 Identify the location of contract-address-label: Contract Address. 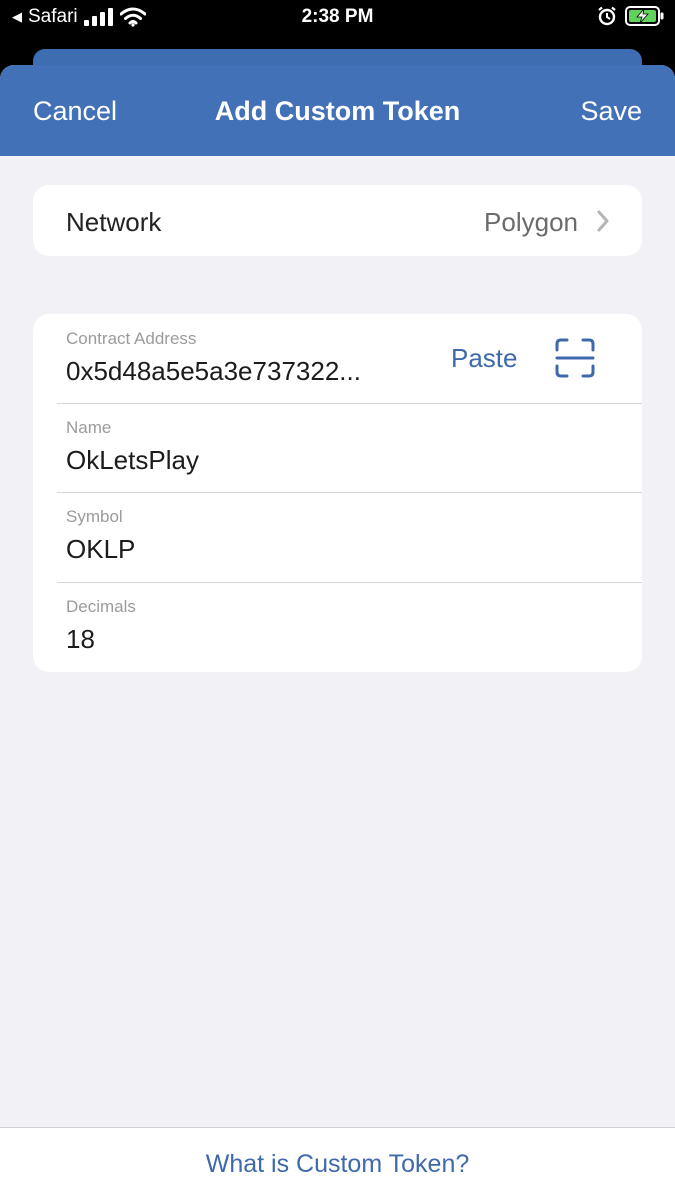
(131, 338).